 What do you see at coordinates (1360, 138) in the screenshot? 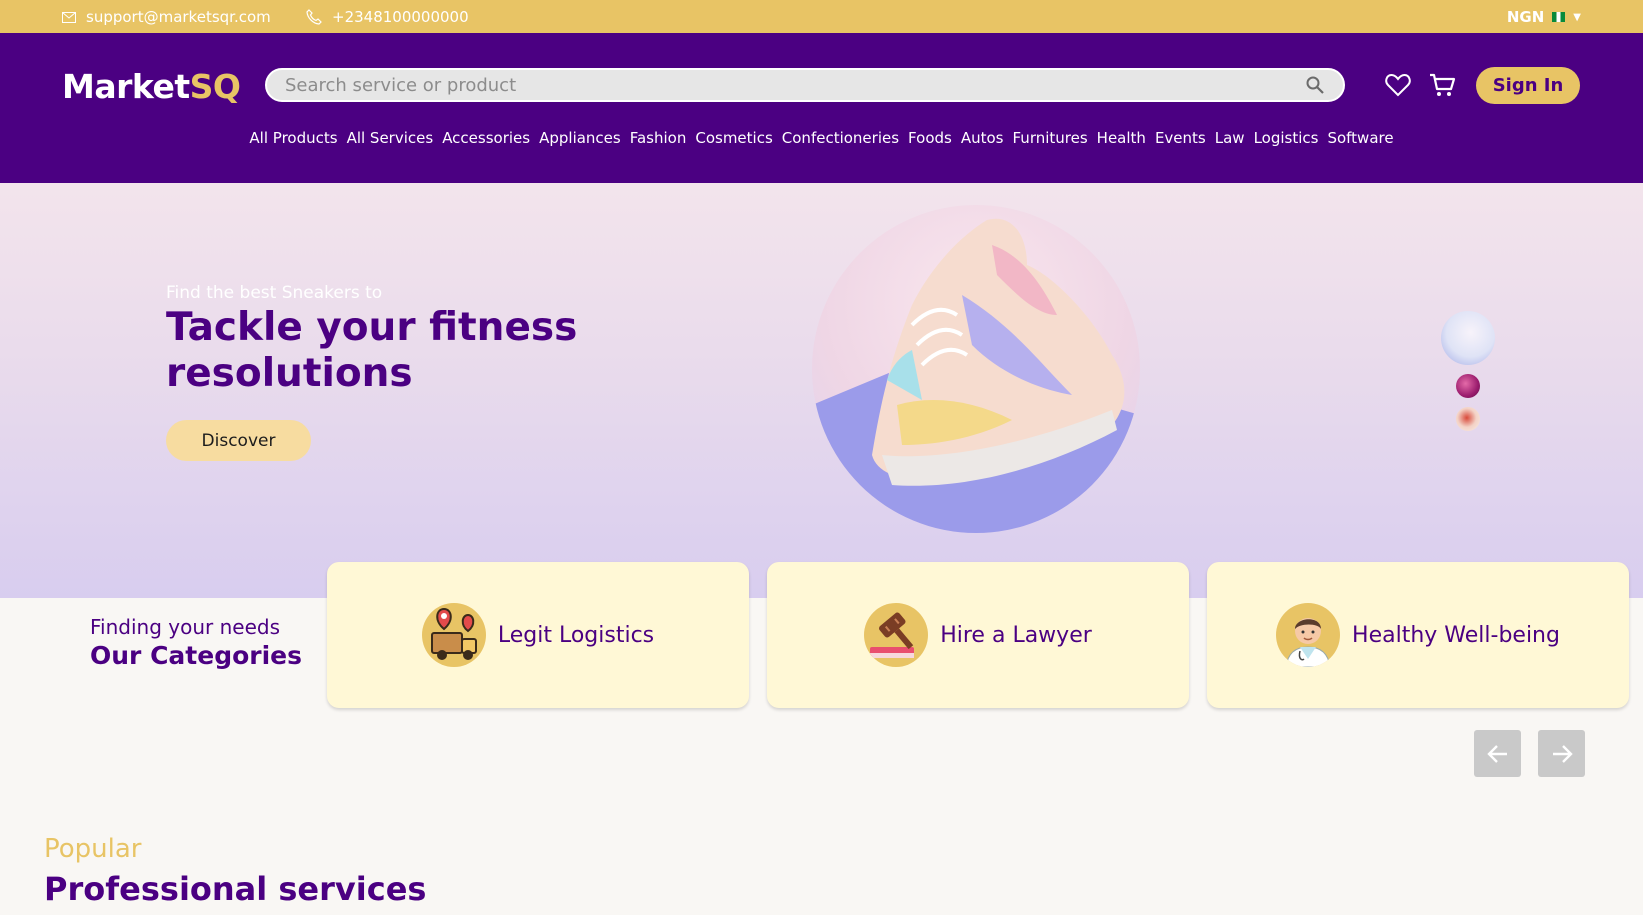
I see `nav-item: Software` at bounding box center [1360, 138].